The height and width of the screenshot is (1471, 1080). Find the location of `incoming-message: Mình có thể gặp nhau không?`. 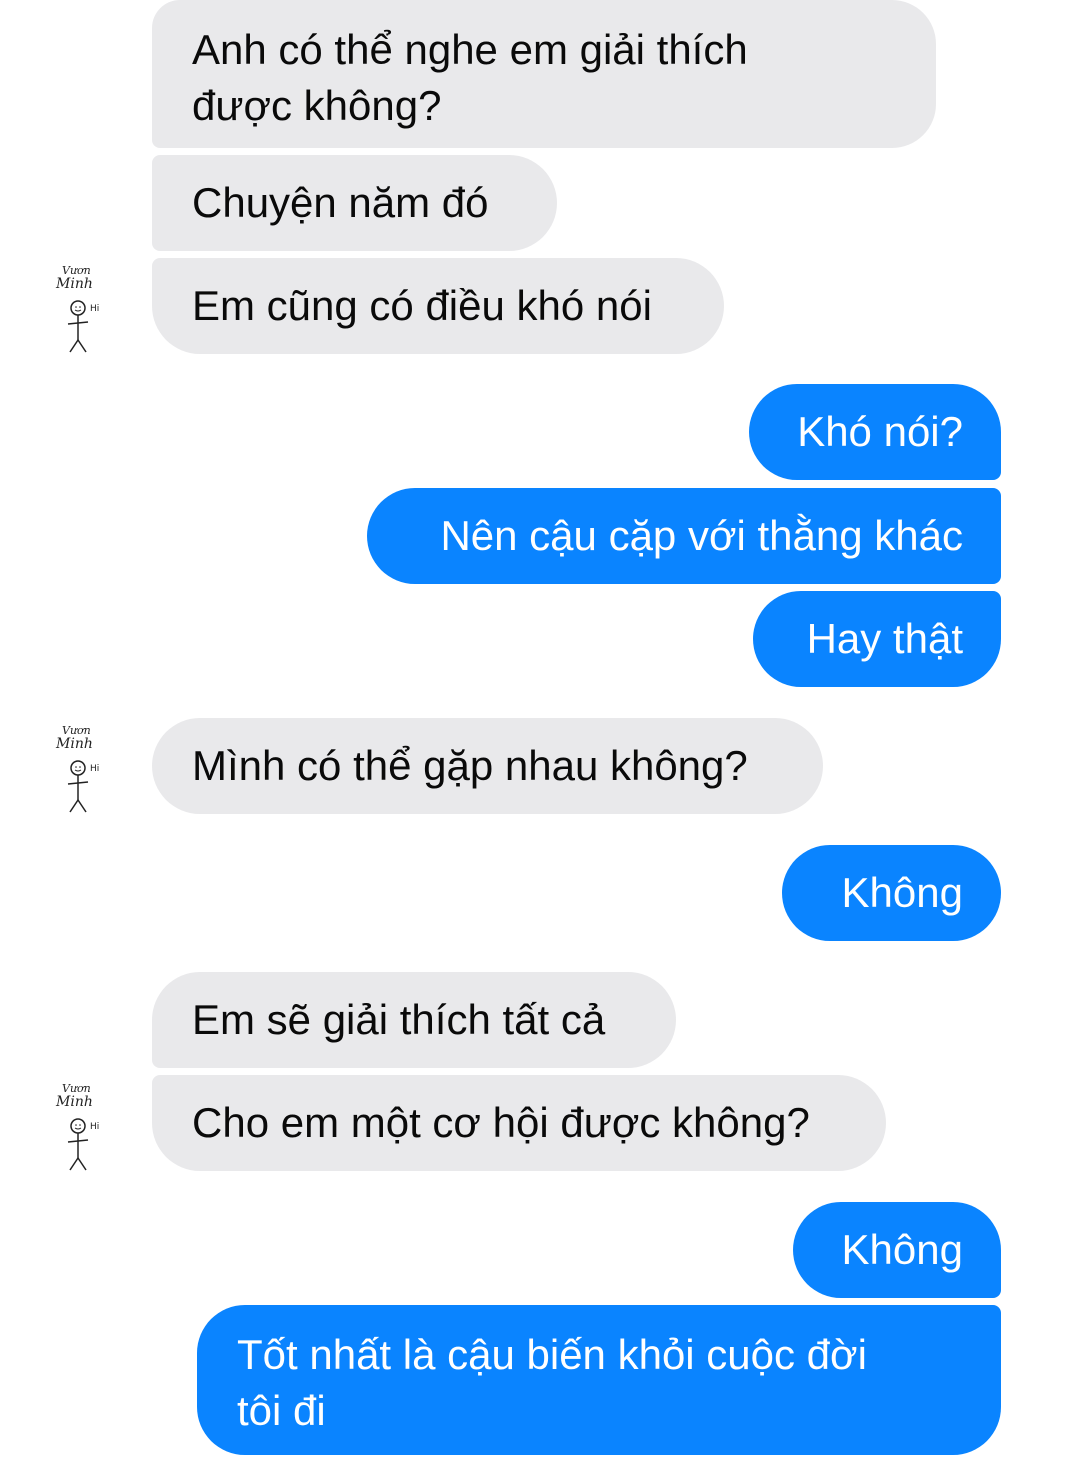

incoming-message: Mình có thể gặp nhau không? is located at coordinates (487, 766).